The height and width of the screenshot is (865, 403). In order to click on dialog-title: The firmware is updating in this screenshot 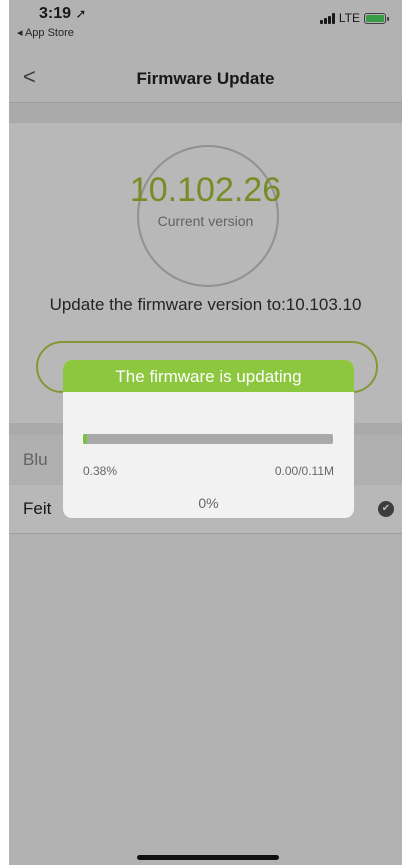, I will do `click(208, 376)`.